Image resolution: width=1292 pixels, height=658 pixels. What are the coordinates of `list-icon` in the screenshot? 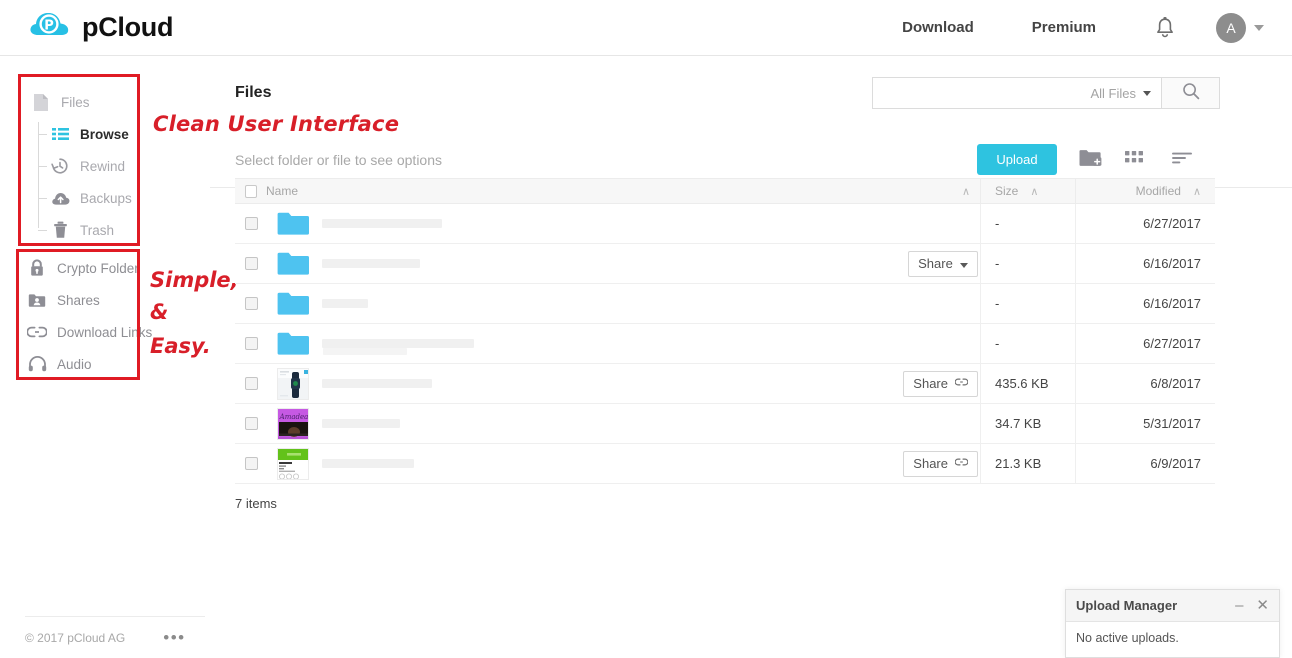 It's located at (60, 134).